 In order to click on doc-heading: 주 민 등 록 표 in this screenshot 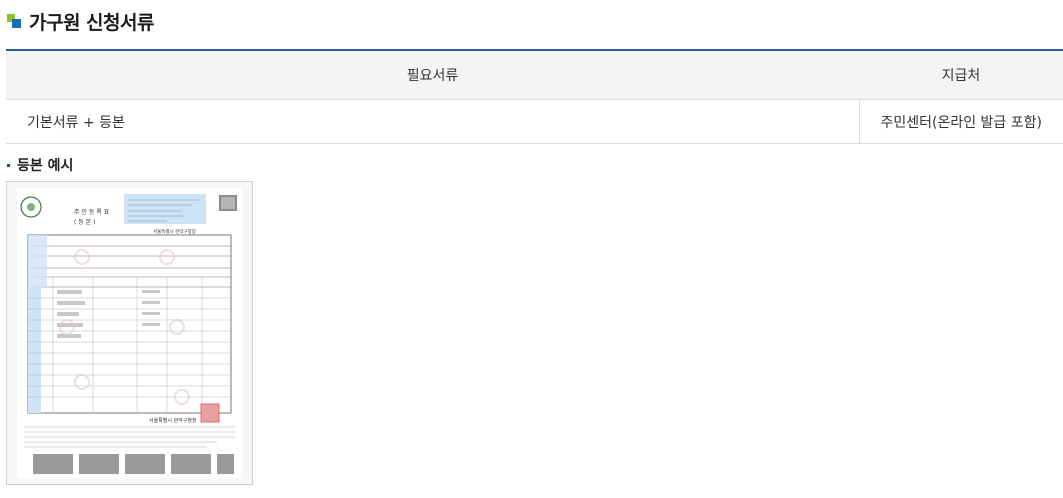, I will do `click(92, 212)`.